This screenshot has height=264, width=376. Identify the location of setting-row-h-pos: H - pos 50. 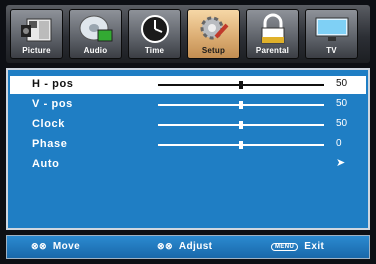
(188, 85).